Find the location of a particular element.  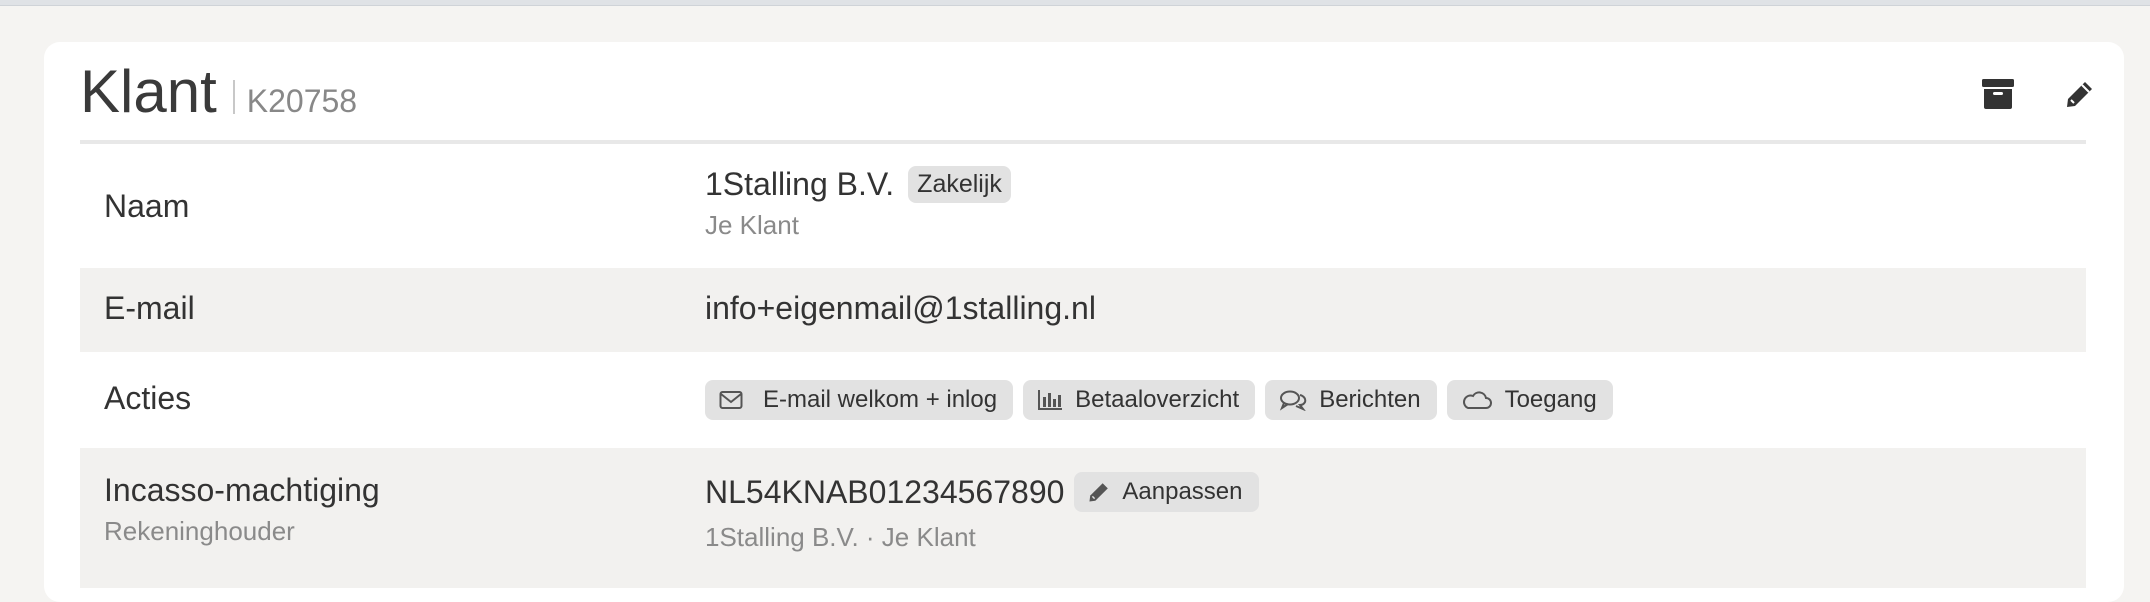

top-bar is located at coordinates (1075, 3).